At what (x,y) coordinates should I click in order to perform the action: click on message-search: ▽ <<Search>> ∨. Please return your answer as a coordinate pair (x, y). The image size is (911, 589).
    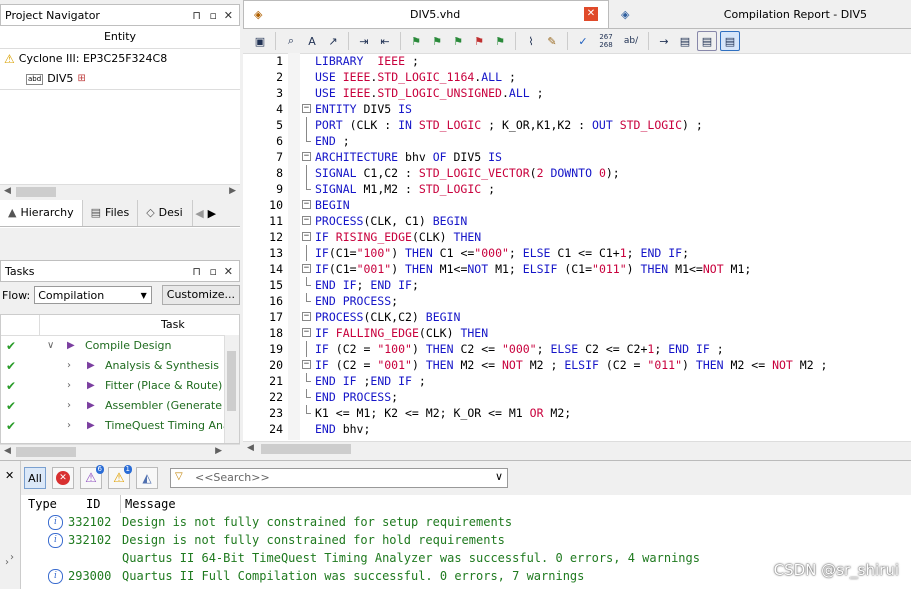
    Looking at the image, I should click on (339, 478).